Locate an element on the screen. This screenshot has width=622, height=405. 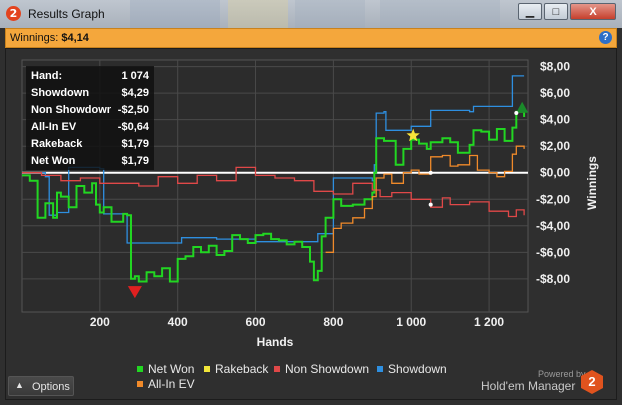
y-tick-label: -$2,00 is located at coordinates (553, 199).